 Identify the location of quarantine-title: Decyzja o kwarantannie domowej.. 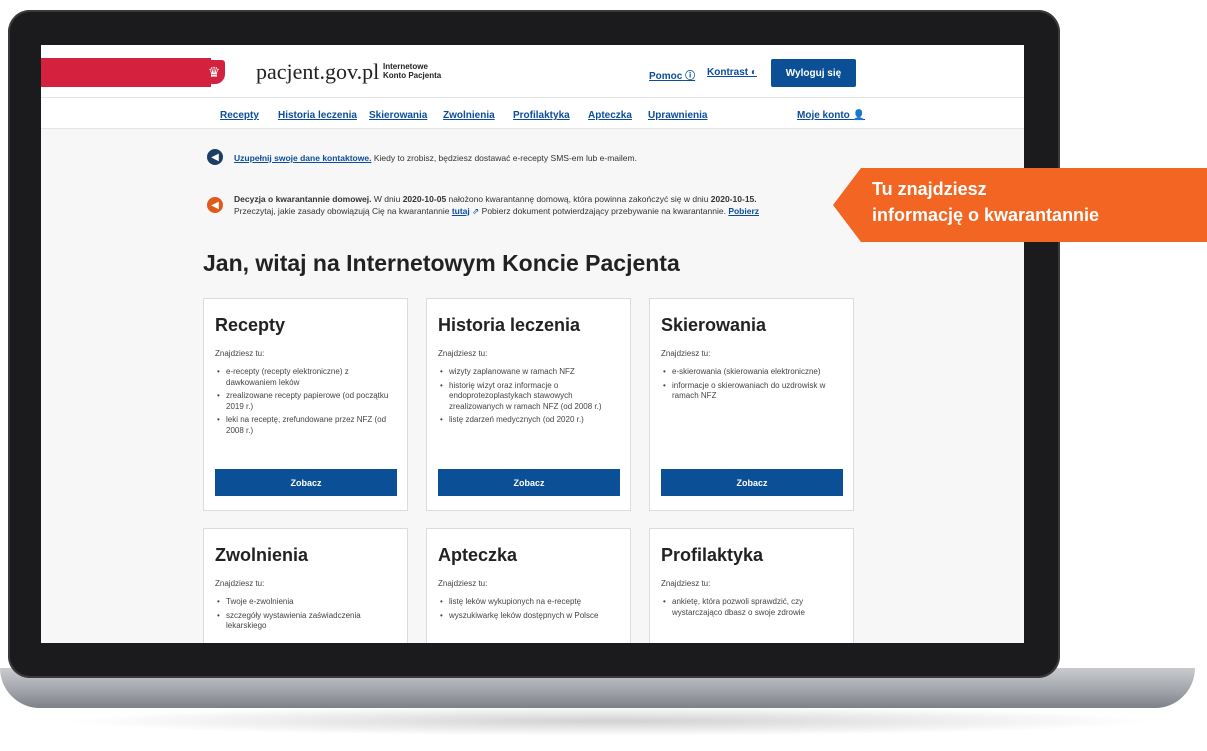
(303, 199).